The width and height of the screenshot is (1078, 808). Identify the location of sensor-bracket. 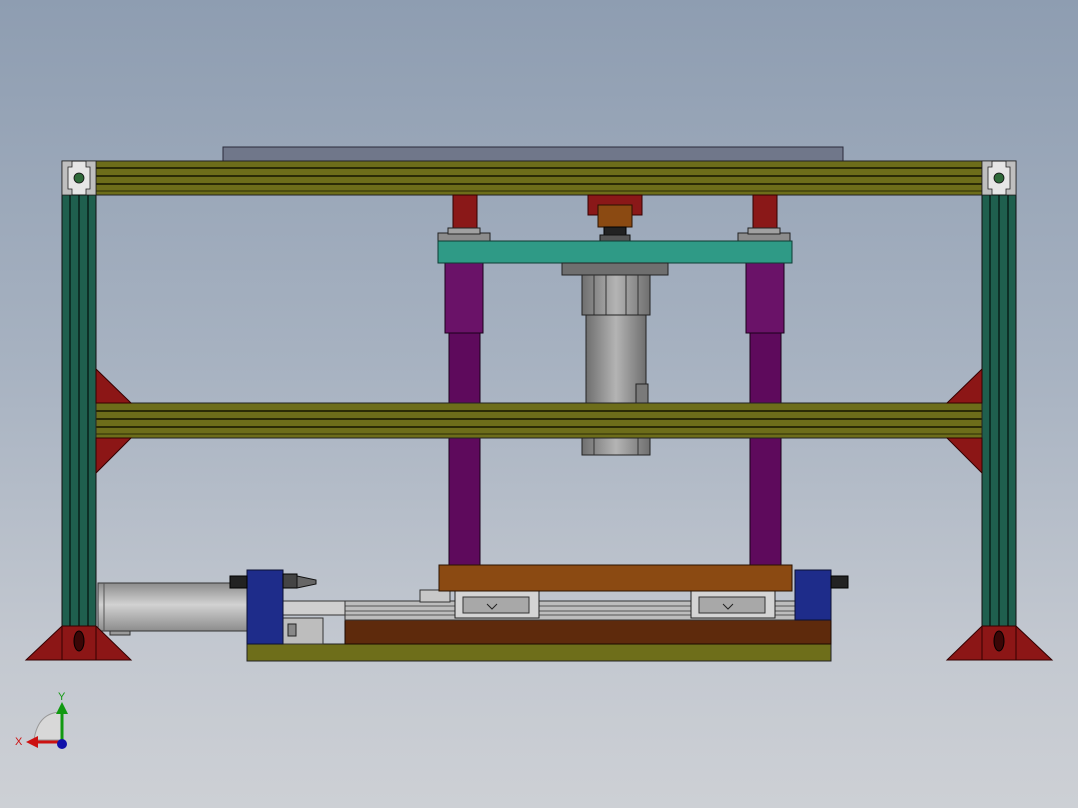
(435, 596).